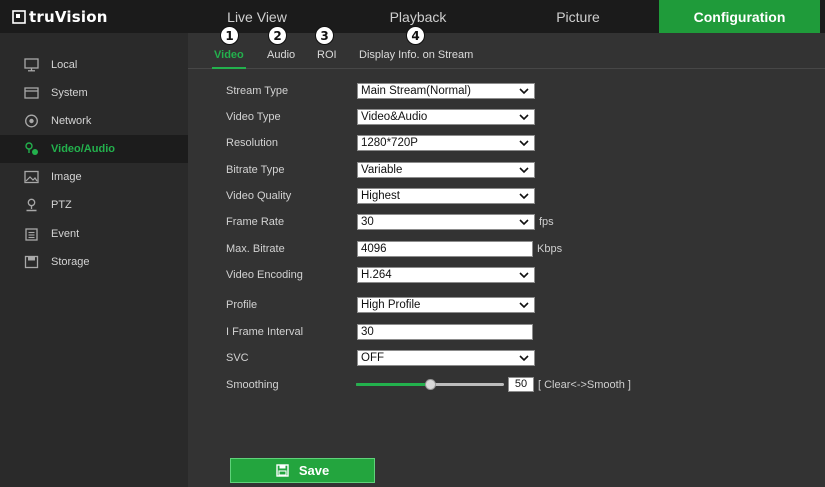 This screenshot has height=487, width=825. I want to click on monitor-icon, so click(31, 65).